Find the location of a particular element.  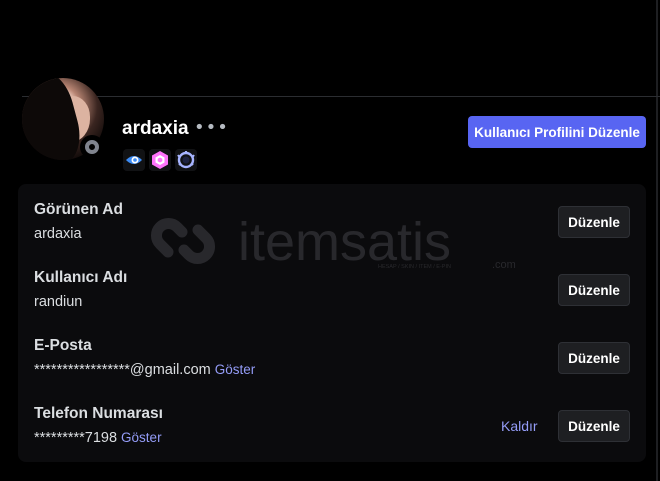

status-offline-icon is located at coordinates (92, 147).